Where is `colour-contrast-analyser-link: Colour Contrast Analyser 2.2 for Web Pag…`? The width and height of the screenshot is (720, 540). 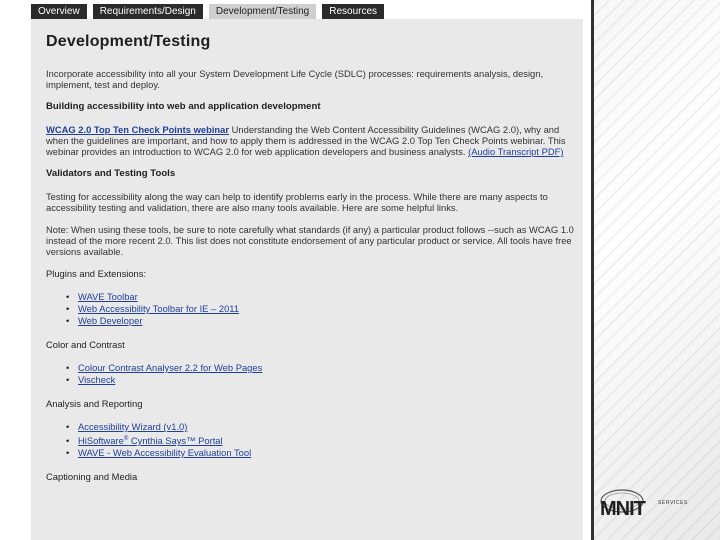 colour-contrast-analyser-link: Colour Contrast Analyser 2.2 for Web Pag… is located at coordinates (170, 367).